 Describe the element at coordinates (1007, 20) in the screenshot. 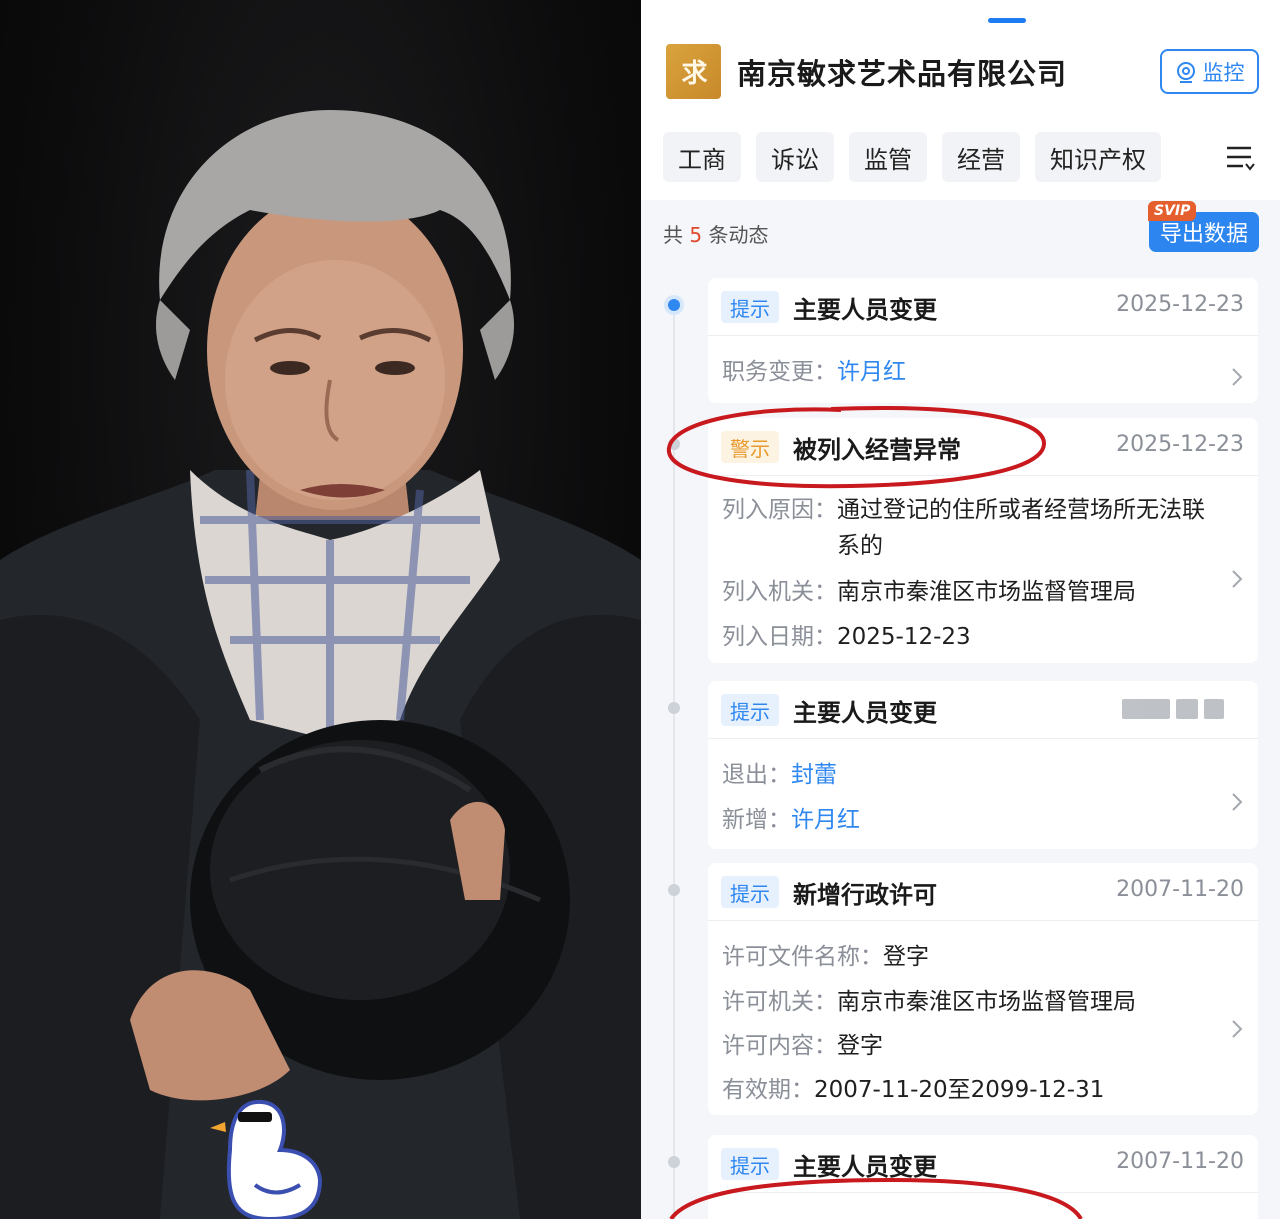

I see `page-indicator` at that location.